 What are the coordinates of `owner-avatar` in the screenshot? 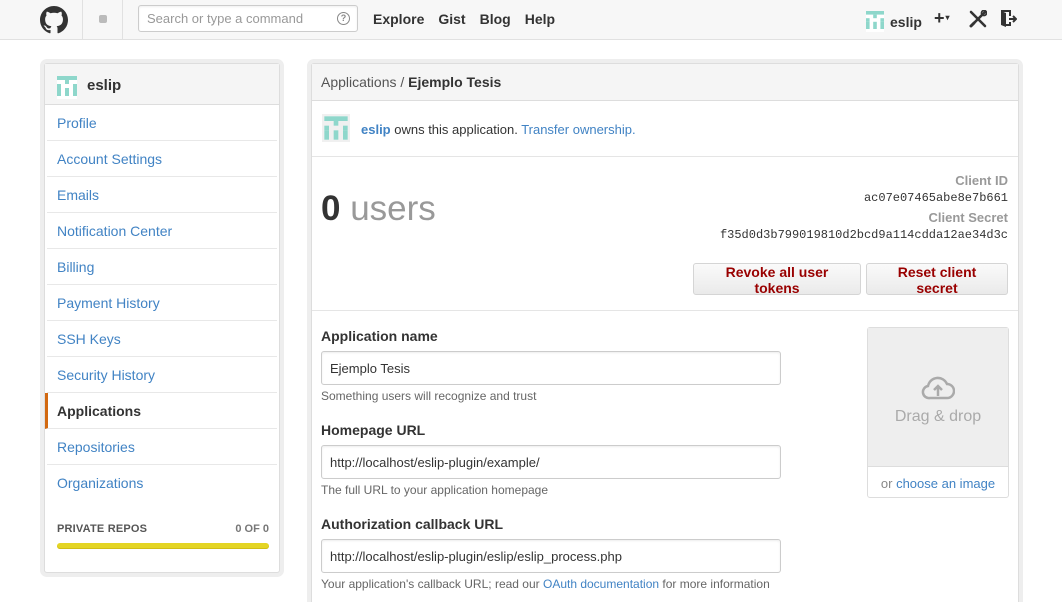 It's located at (336, 129).